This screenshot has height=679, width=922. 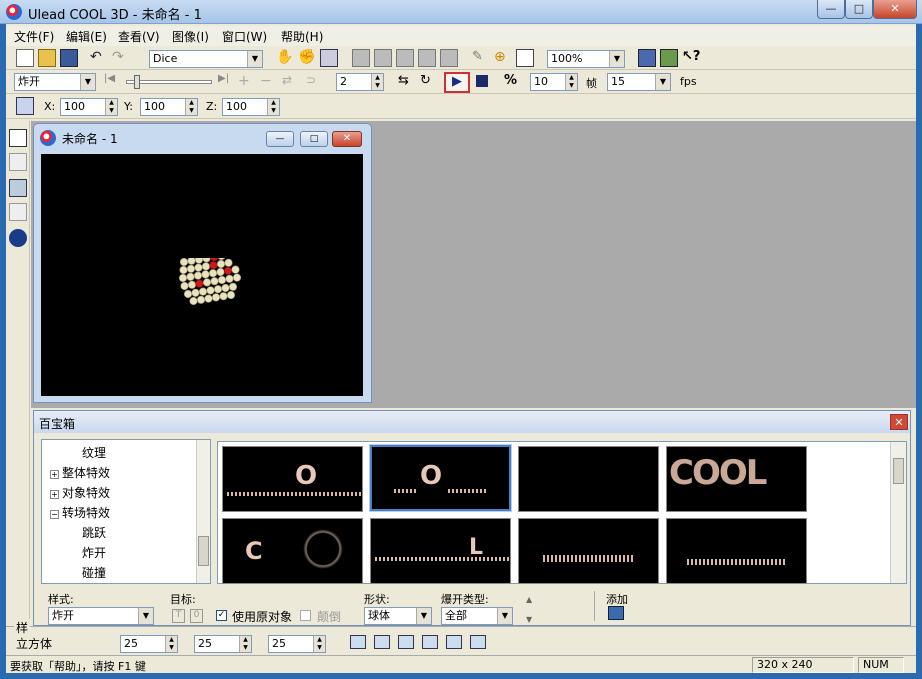 What do you see at coordinates (478, 642) in the screenshot?
I see `view-box-6-icon` at bounding box center [478, 642].